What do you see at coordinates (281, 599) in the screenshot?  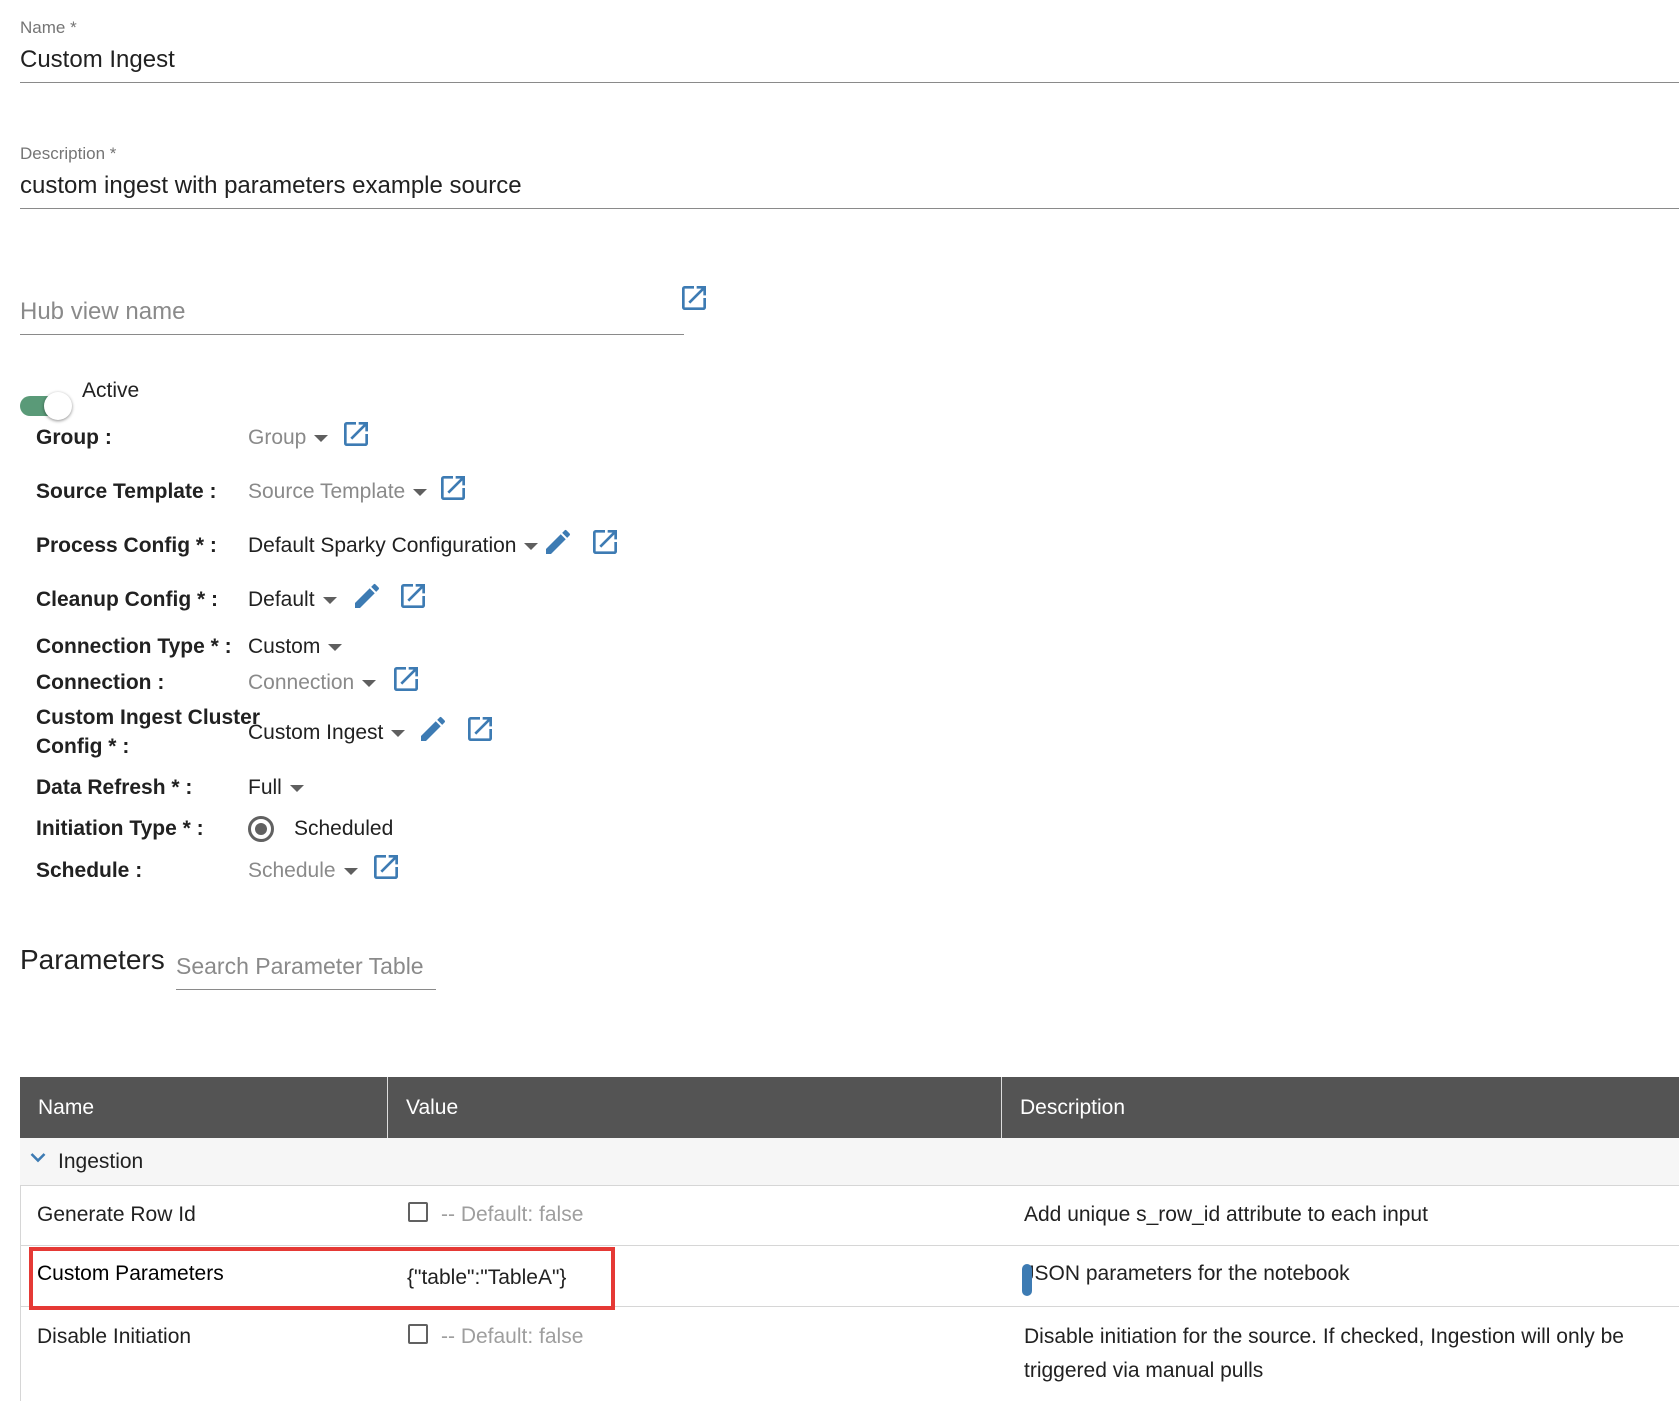 I see `cleanup-config-select-value: Default` at bounding box center [281, 599].